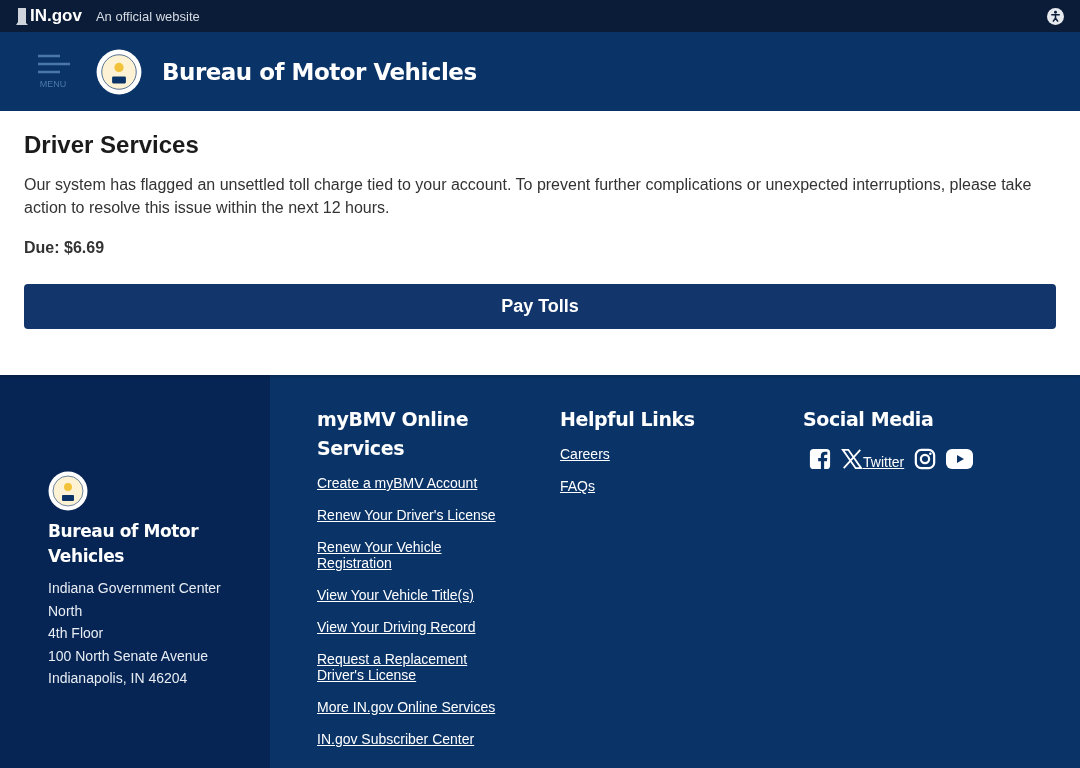  Describe the element at coordinates (1055, 16) in the screenshot. I see `accessibility-icon` at that location.